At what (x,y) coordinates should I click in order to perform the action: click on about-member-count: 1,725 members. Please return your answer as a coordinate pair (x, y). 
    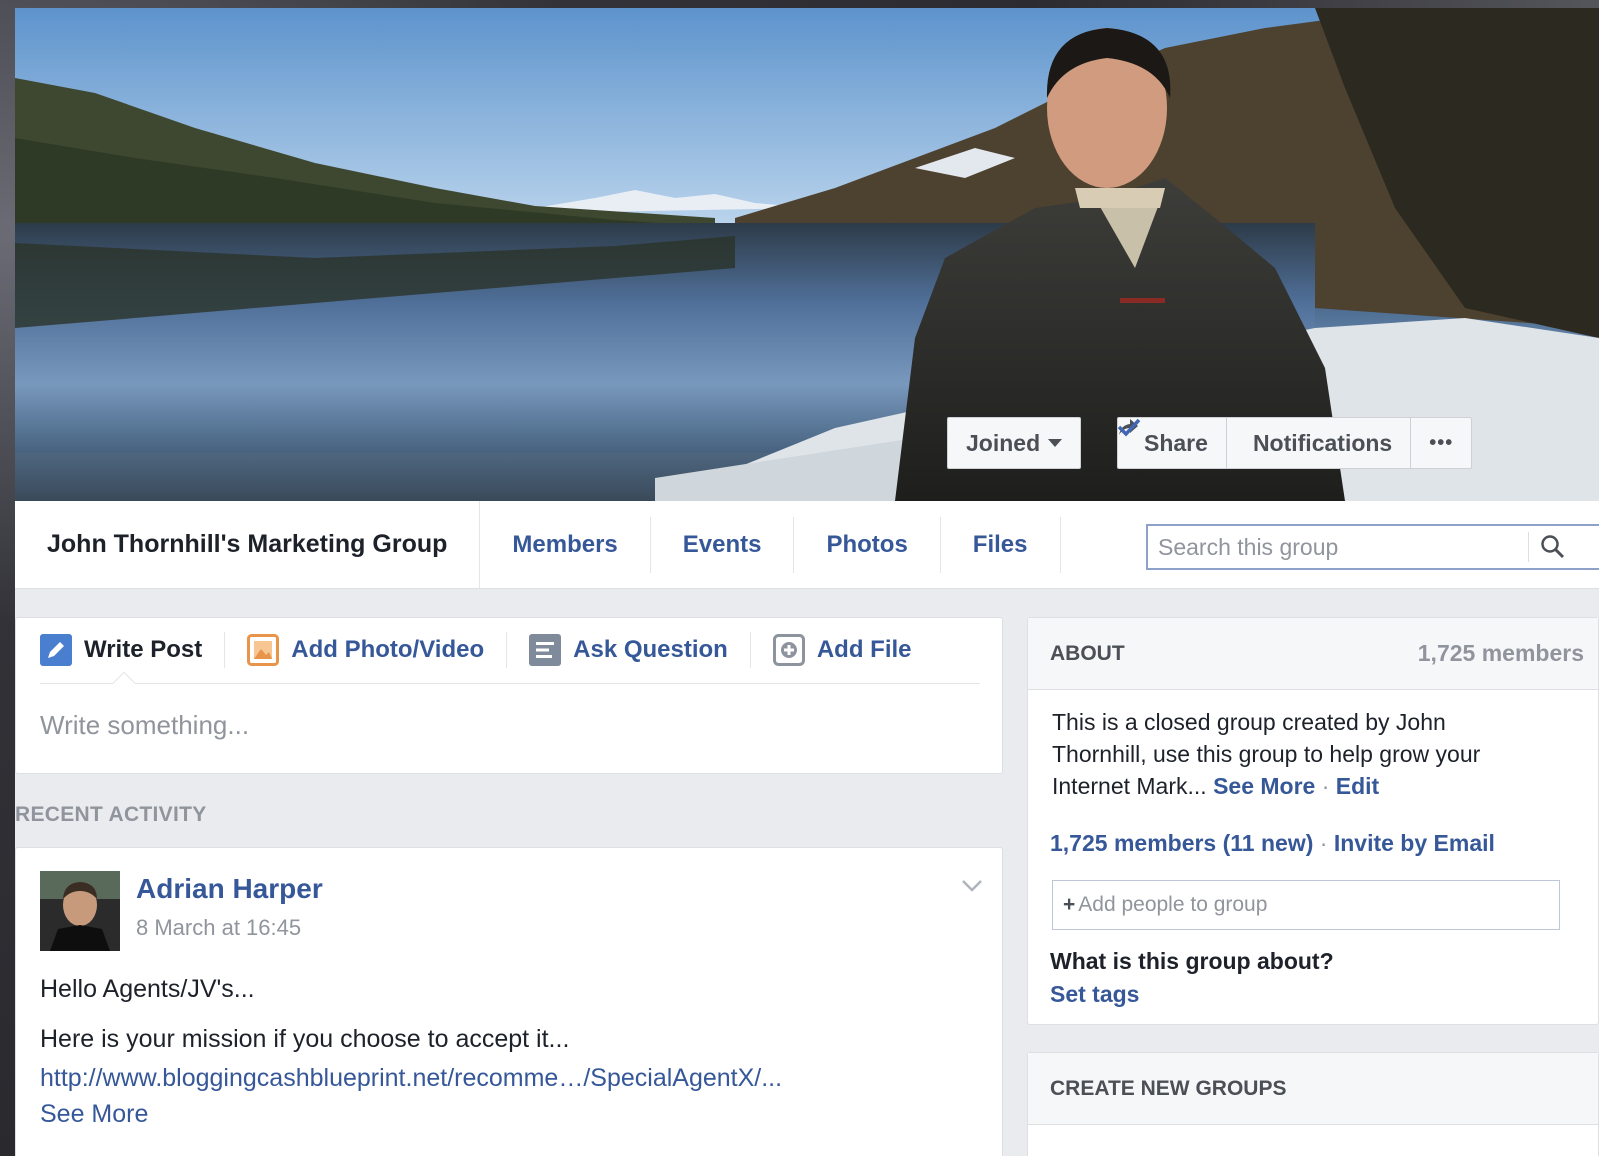
    Looking at the image, I should click on (1501, 653).